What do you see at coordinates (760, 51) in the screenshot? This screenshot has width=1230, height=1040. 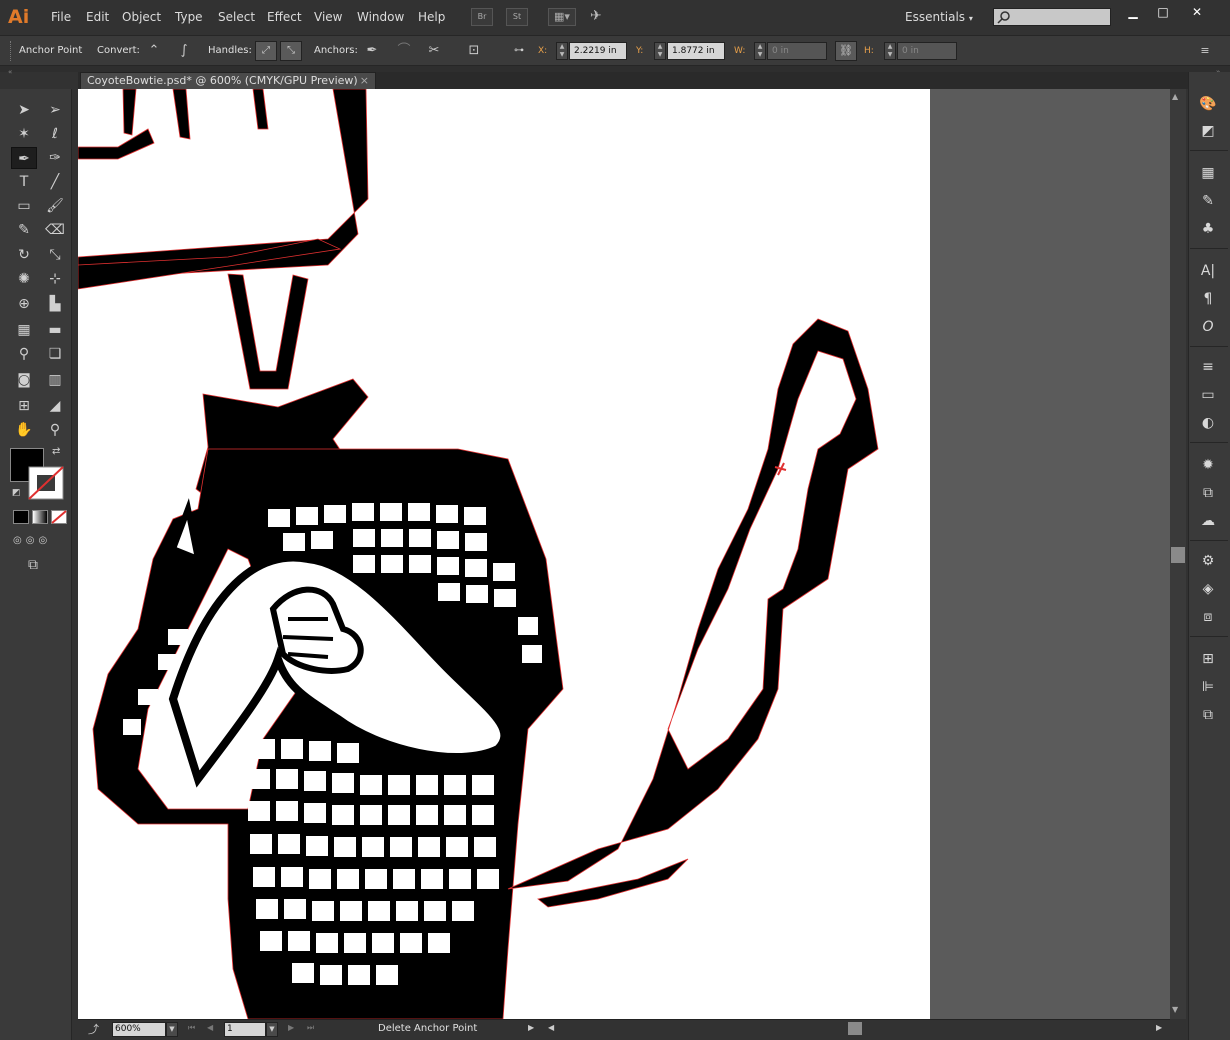 I see `w-stepper: ▲ ▼` at bounding box center [760, 51].